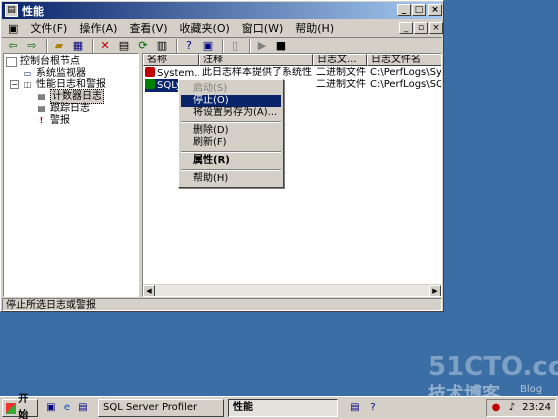 Image resolution: width=558 pixels, height=419 pixels. What do you see at coordinates (33, 11) in the screenshot?
I see `window-title: 性能` at bounding box center [33, 11].